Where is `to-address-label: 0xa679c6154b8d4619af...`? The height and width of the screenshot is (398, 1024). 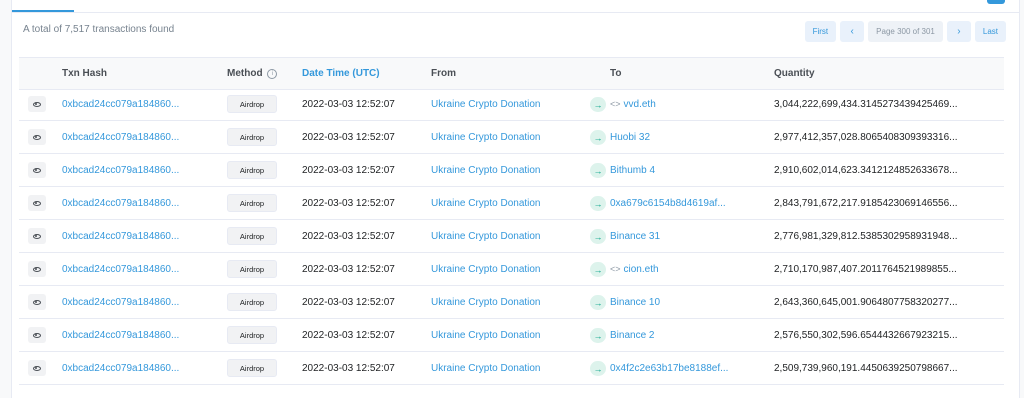
to-address-label: 0xa679c6154b8d4619af... is located at coordinates (668, 203).